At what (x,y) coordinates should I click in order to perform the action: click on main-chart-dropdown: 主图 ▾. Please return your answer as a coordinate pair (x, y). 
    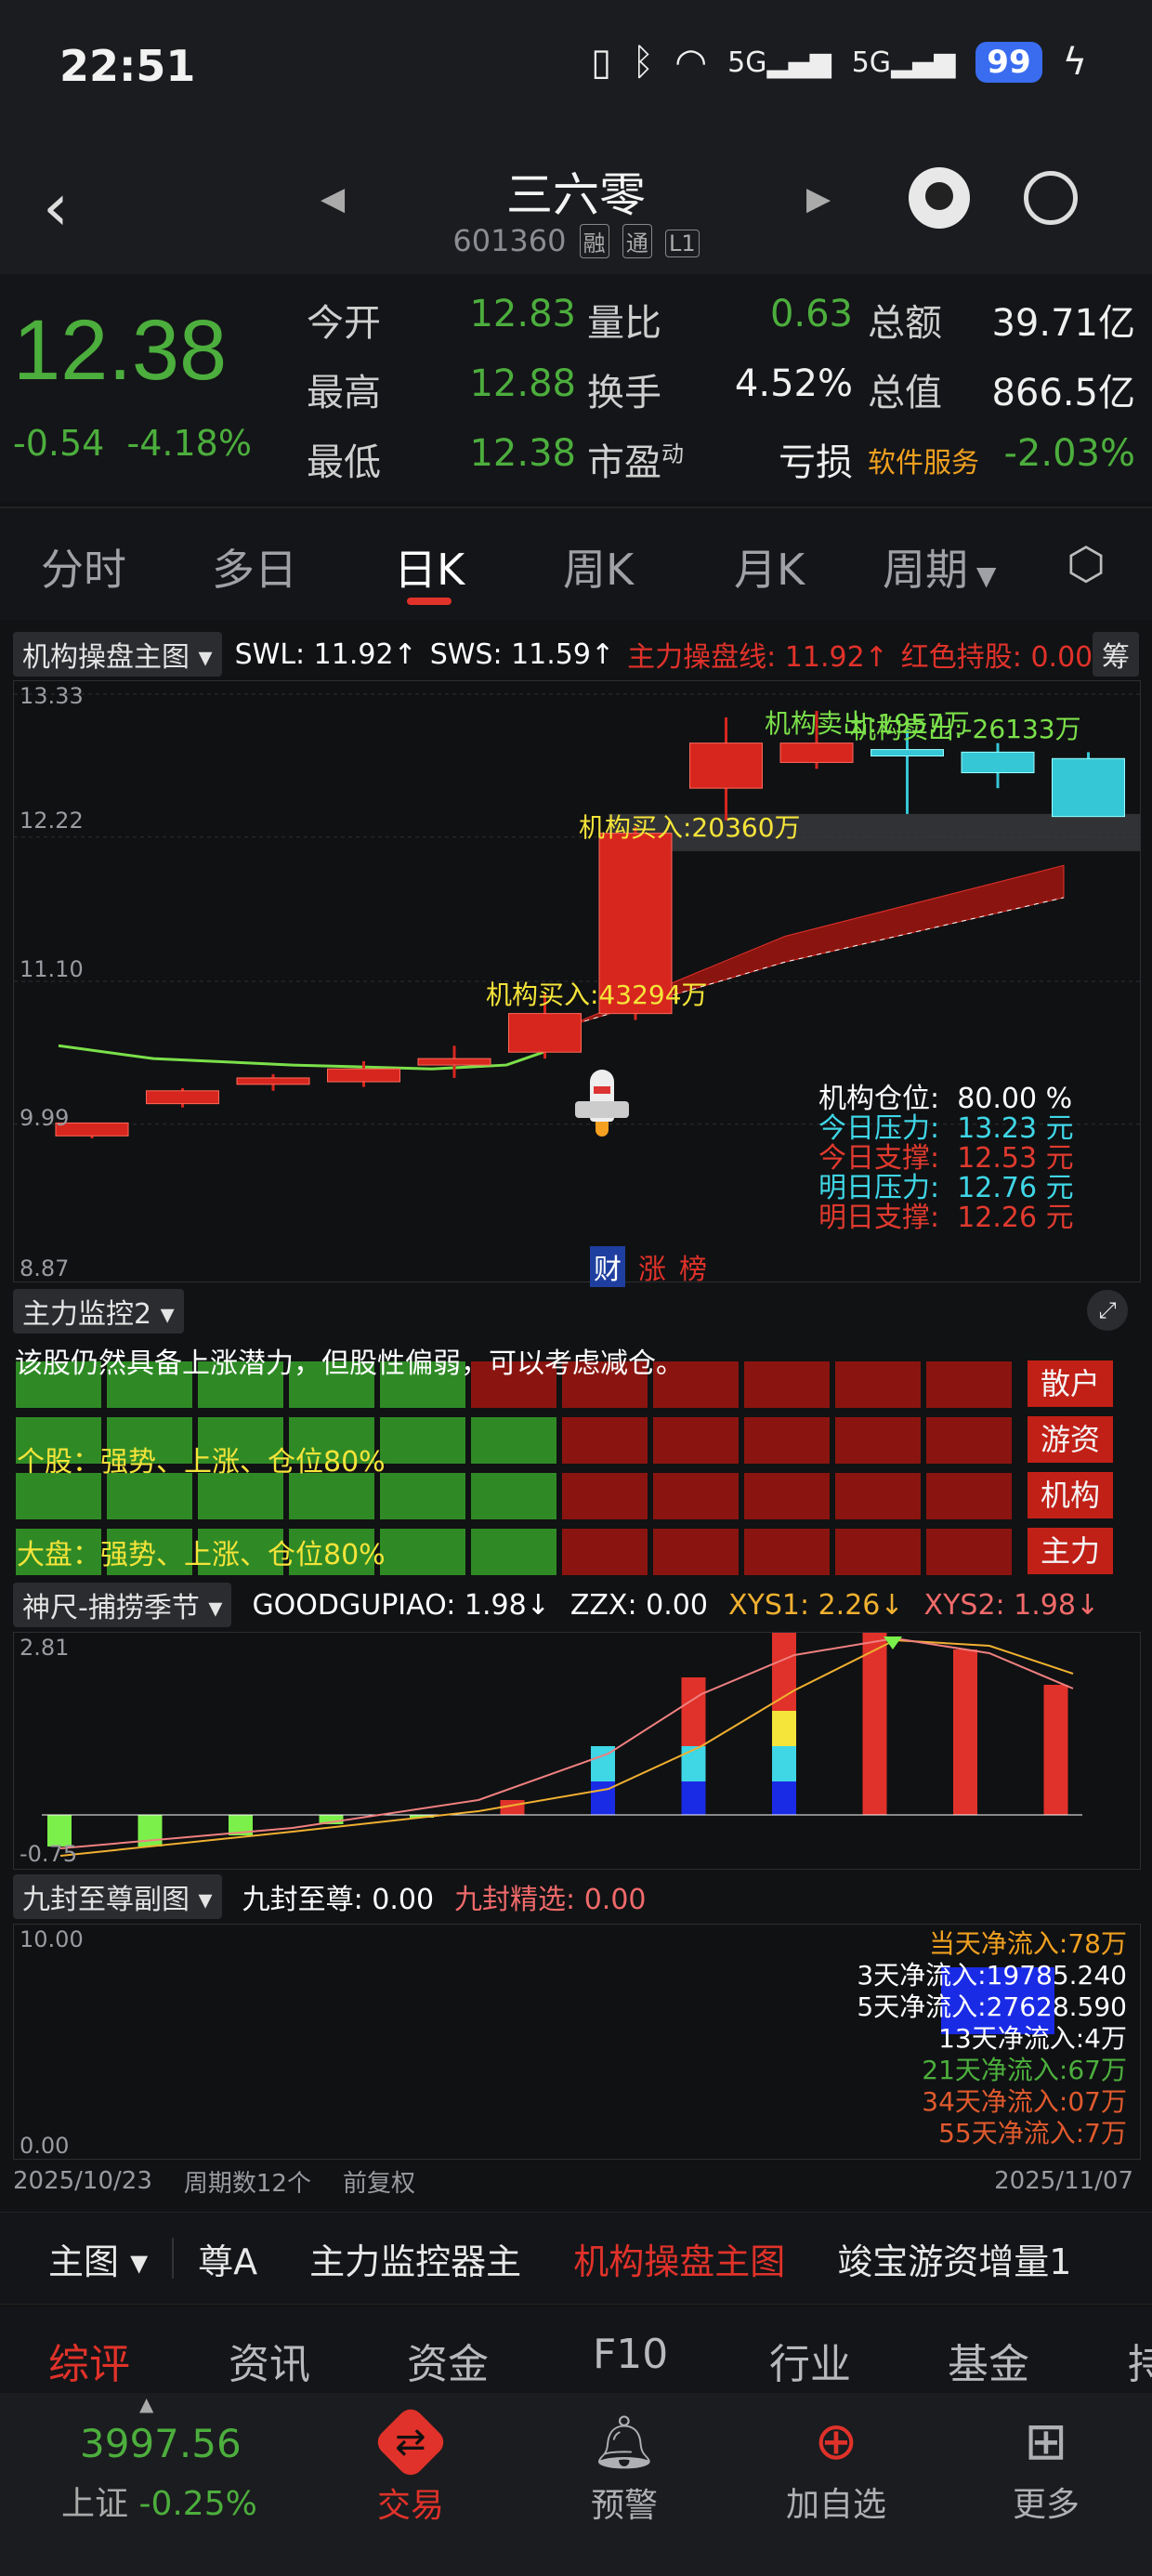
    Looking at the image, I should click on (98, 2258).